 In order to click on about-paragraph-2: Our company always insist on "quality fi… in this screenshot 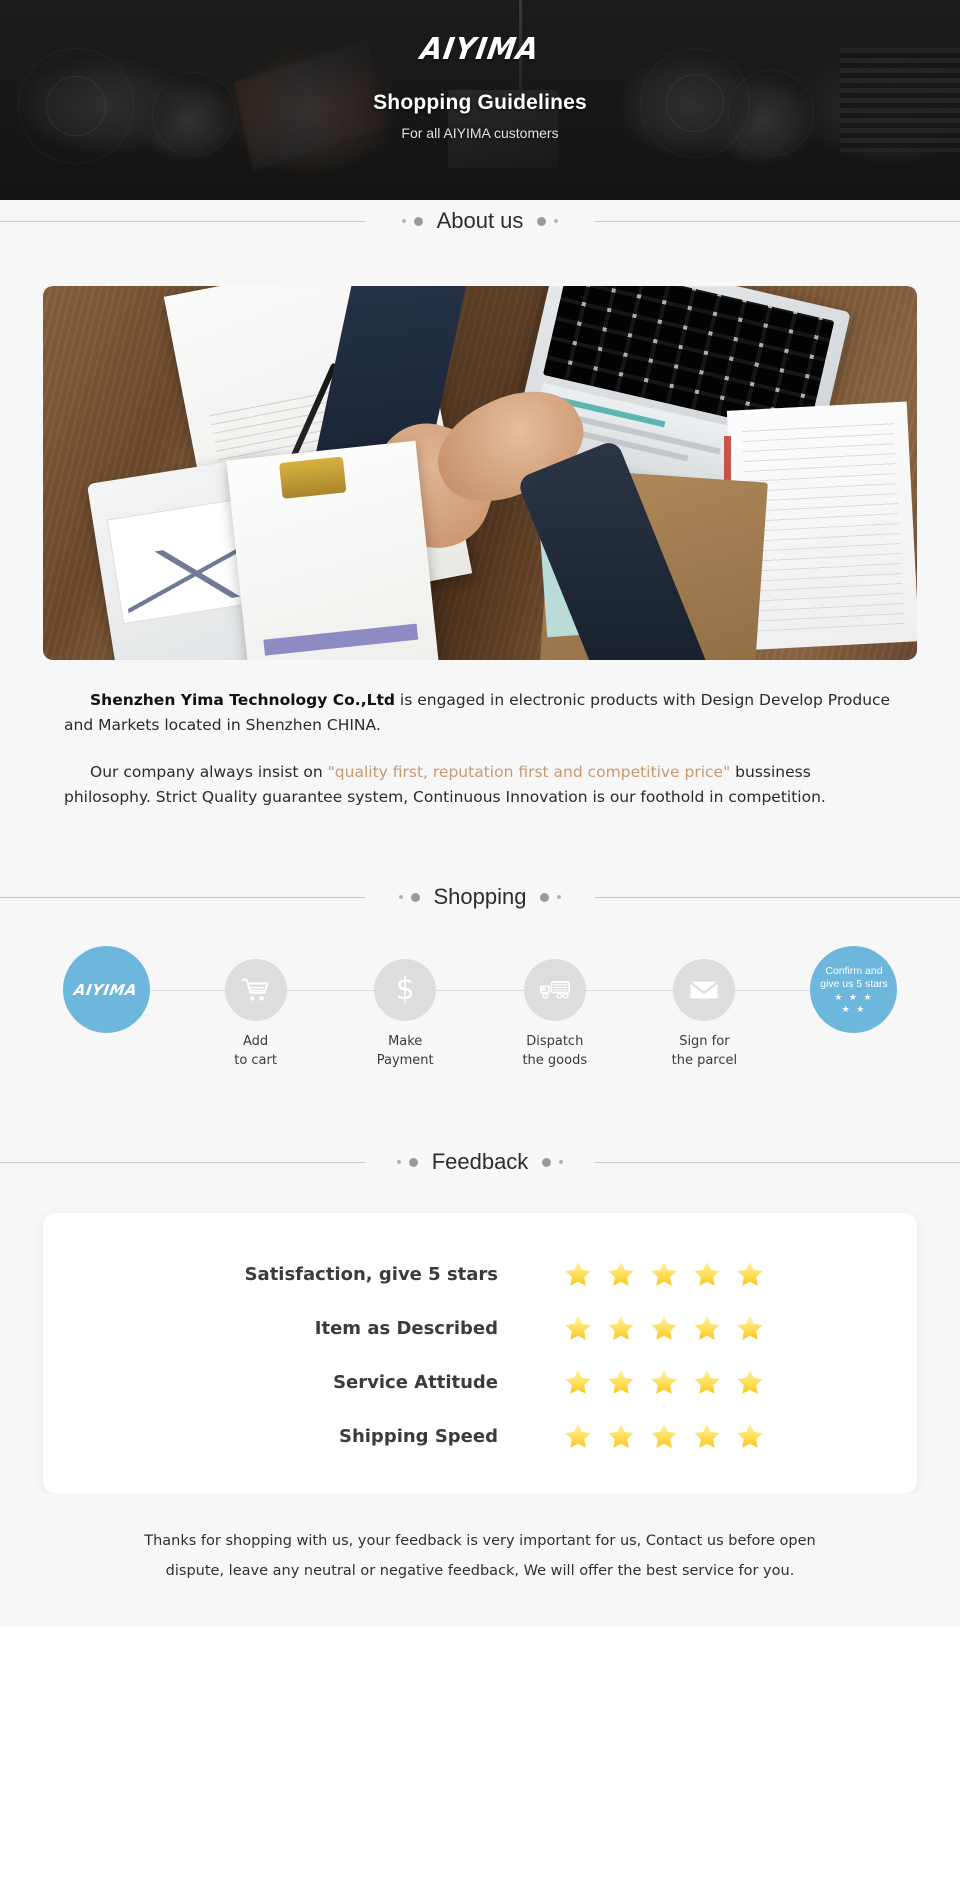, I will do `click(480, 785)`.